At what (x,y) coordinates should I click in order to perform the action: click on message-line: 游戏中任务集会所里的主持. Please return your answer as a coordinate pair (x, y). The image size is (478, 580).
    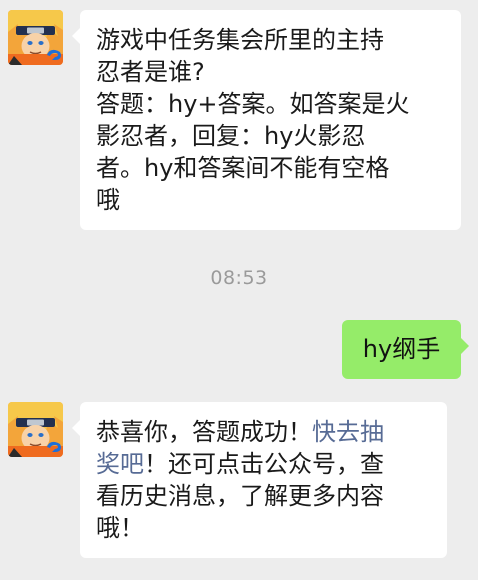
    Looking at the image, I should click on (240, 40).